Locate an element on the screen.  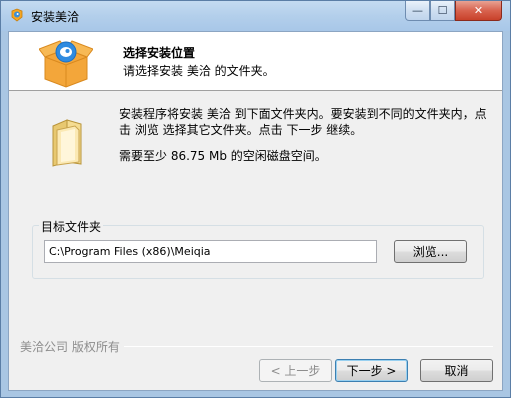
meiqia-app-icon is located at coordinates (17, 15).